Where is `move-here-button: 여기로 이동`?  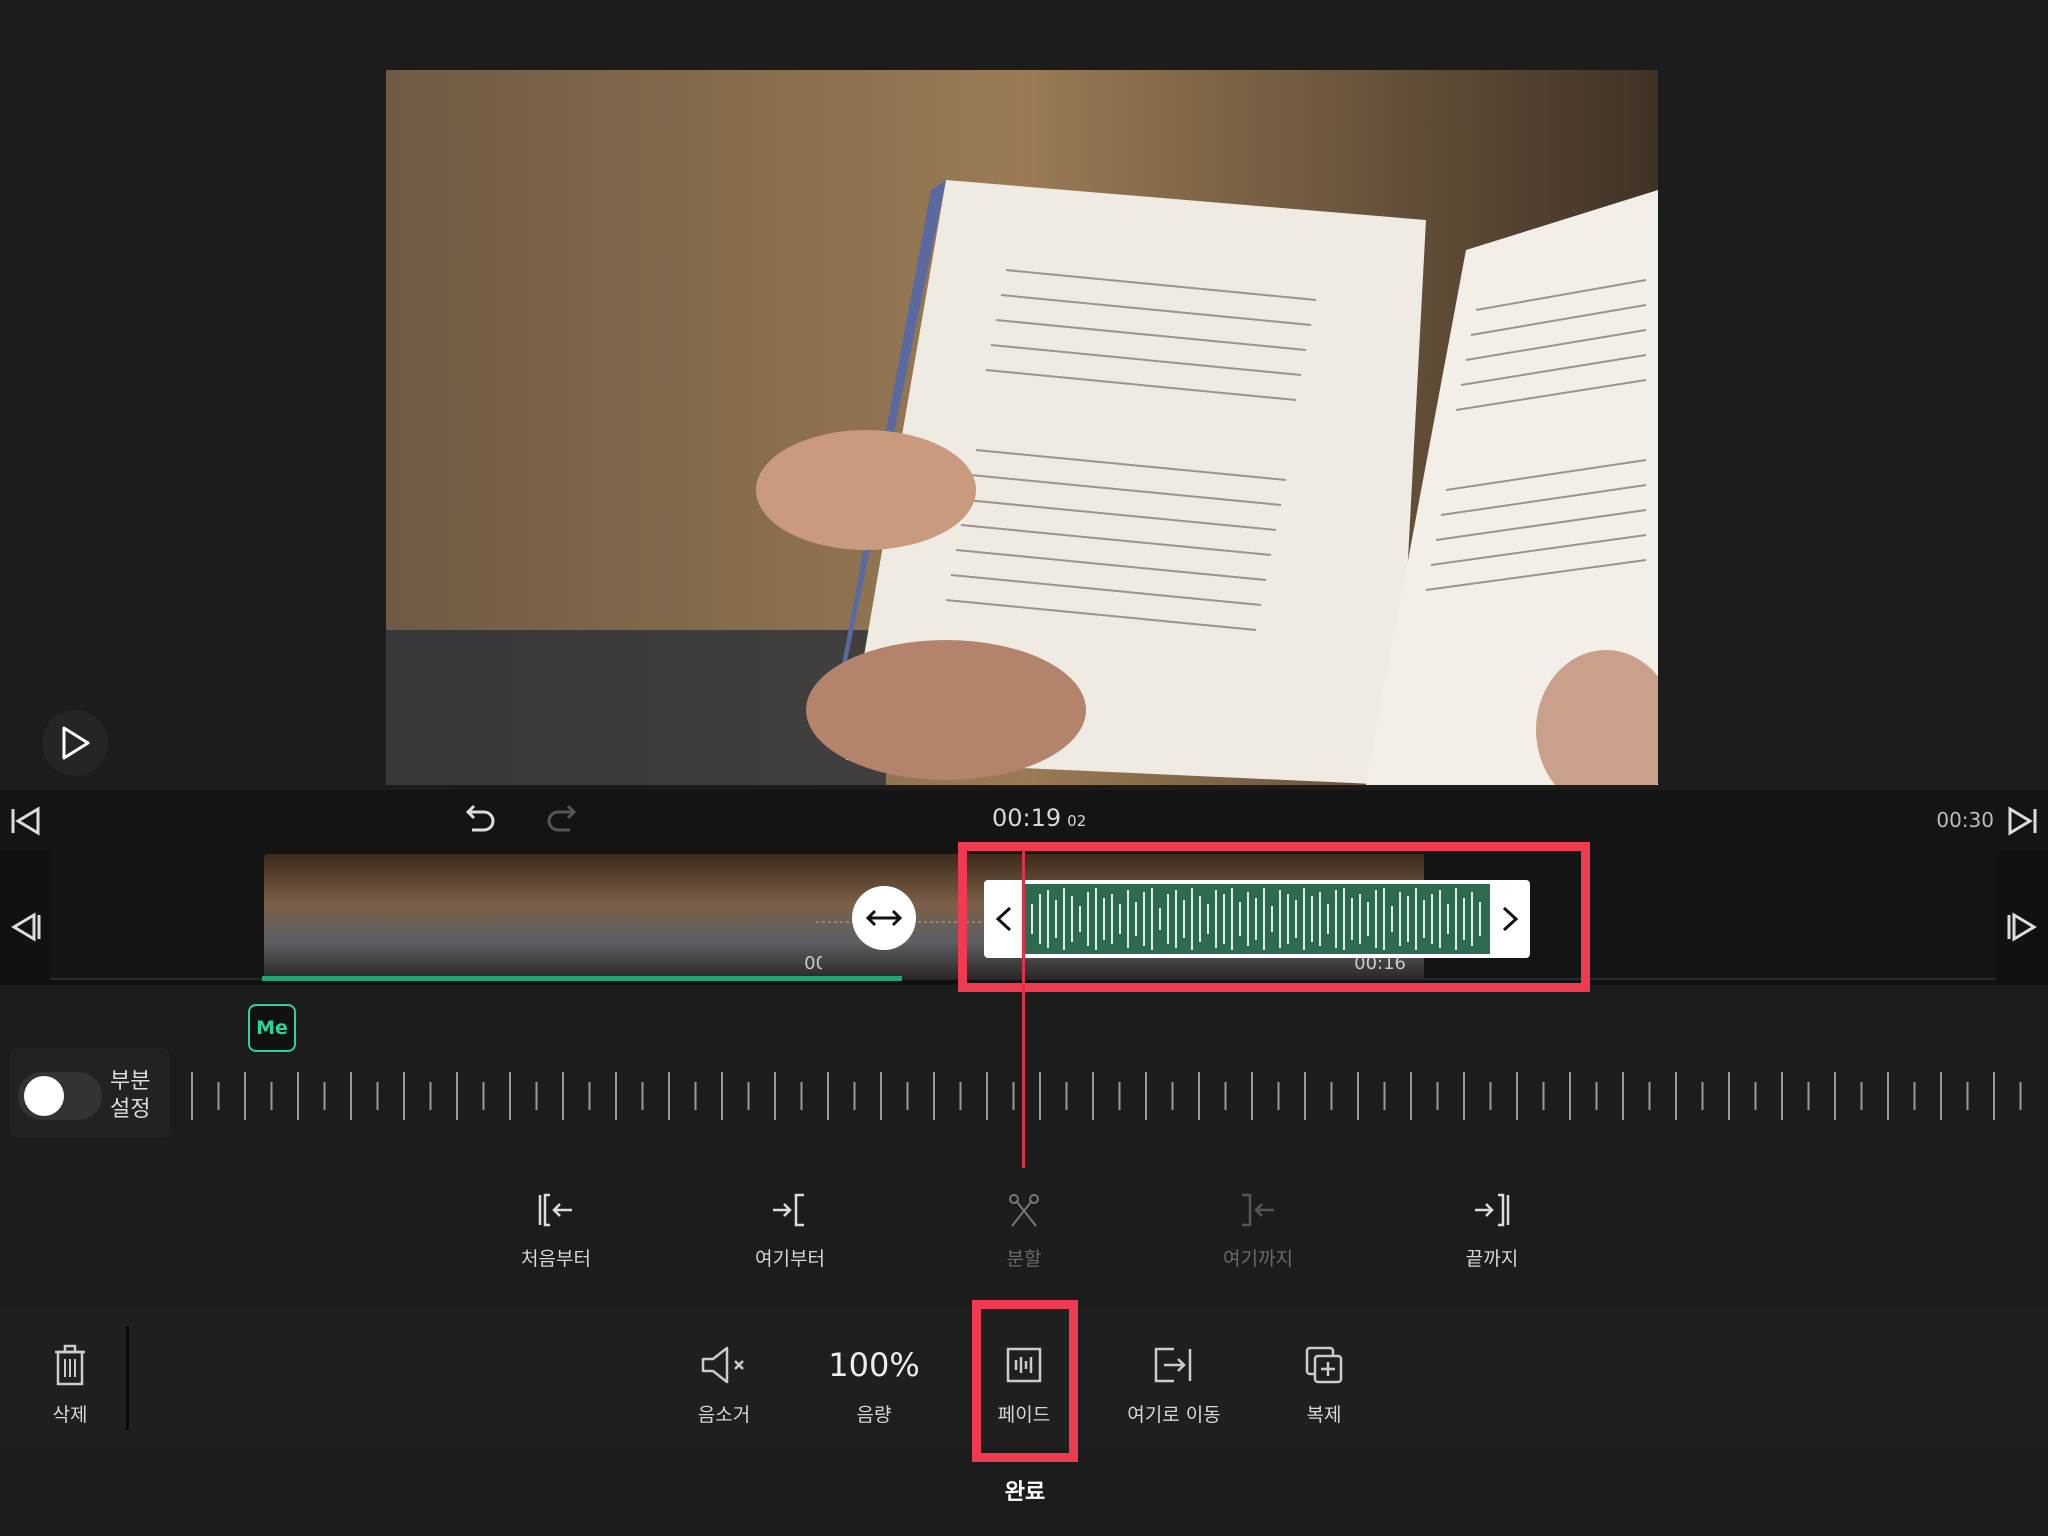
move-here-button: 여기로 이동 is located at coordinates (1174, 1382).